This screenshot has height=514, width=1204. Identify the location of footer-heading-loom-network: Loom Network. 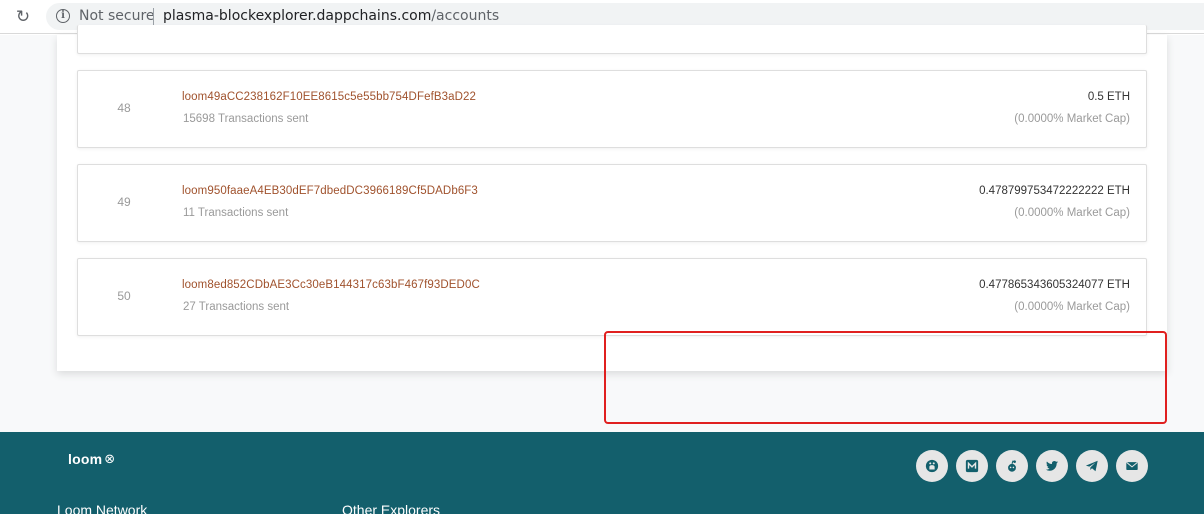
(102, 508).